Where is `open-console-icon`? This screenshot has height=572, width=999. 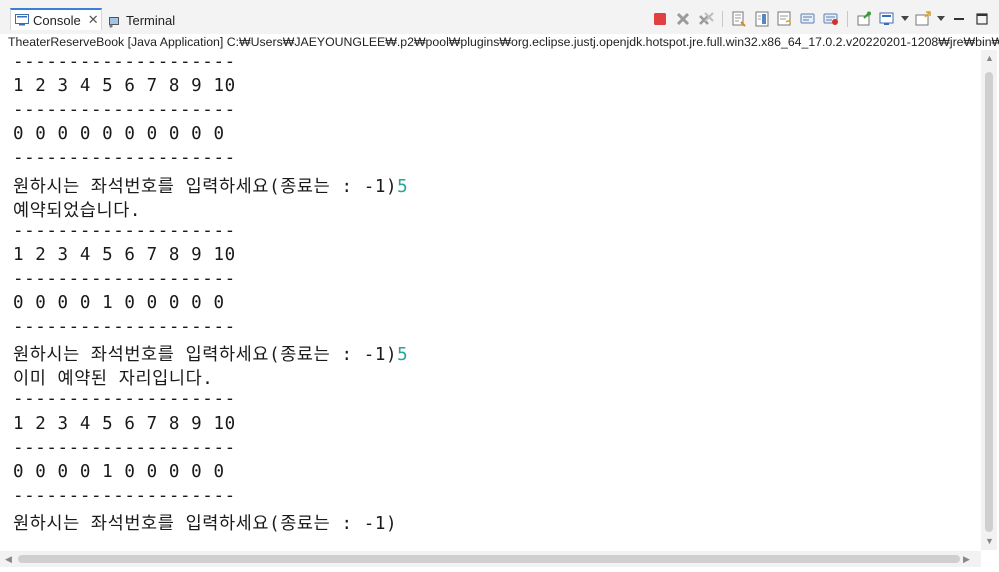
open-console-icon is located at coordinates (923, 19).